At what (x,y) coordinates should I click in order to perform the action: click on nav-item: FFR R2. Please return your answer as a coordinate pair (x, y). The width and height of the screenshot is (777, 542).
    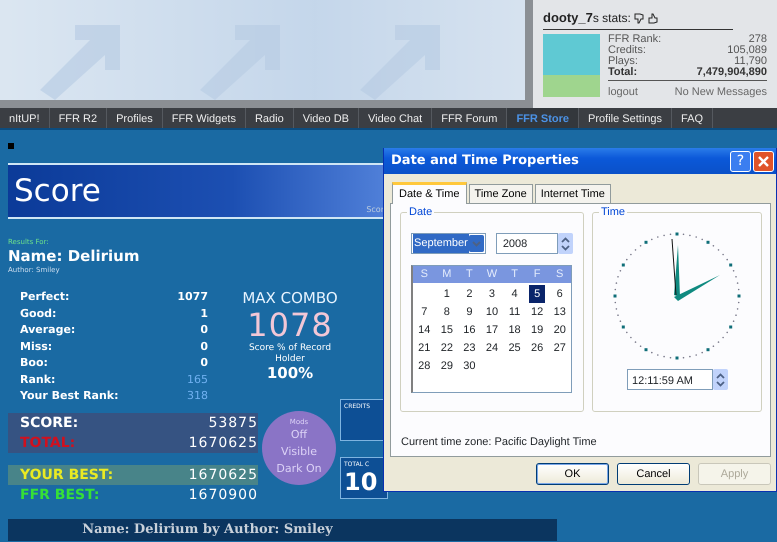
    Looking at the image, I should click on (79, 118).